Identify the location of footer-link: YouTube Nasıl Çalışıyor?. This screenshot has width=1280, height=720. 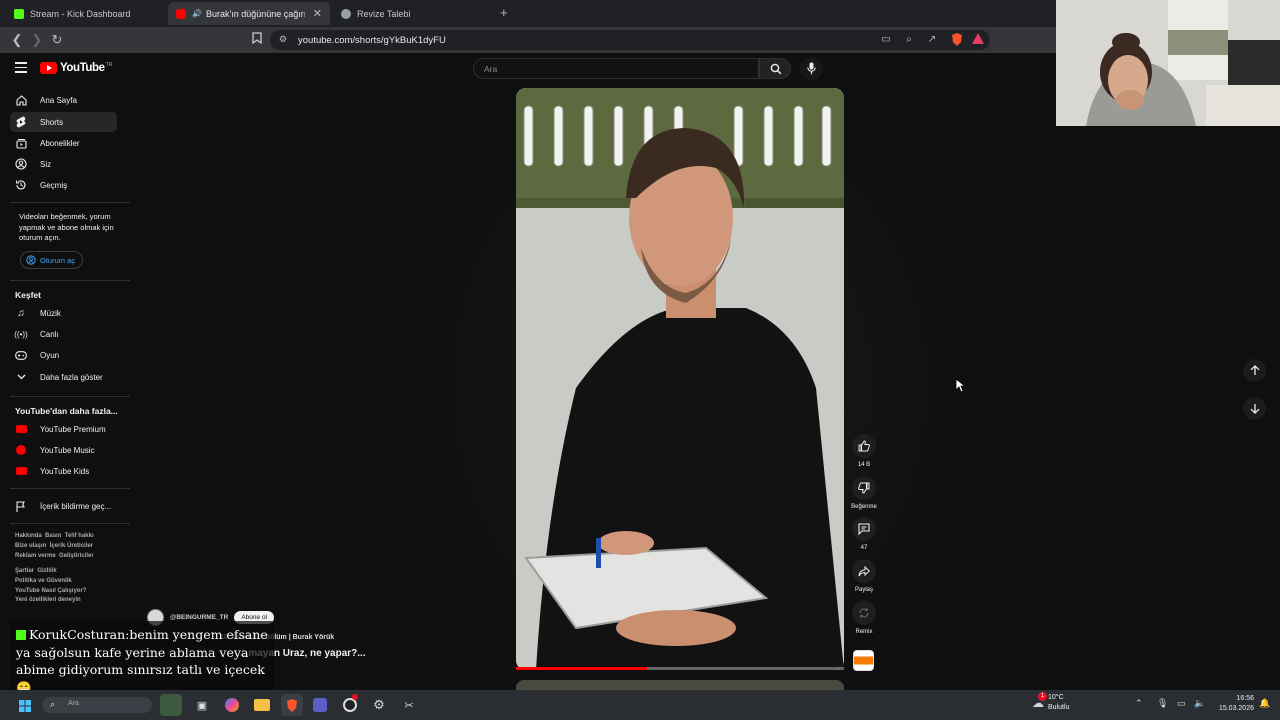
(50, 591).